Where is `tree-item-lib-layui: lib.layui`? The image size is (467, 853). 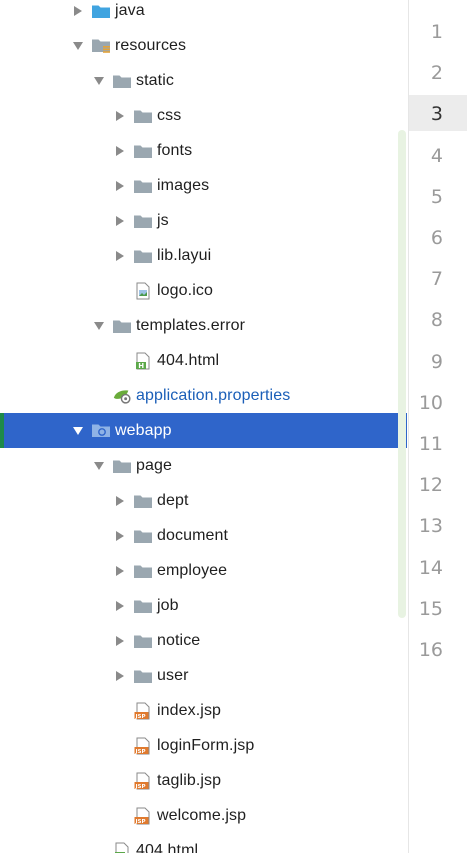 tree-item-lib-layui: lib.layui is located at coordinates (203, 255).